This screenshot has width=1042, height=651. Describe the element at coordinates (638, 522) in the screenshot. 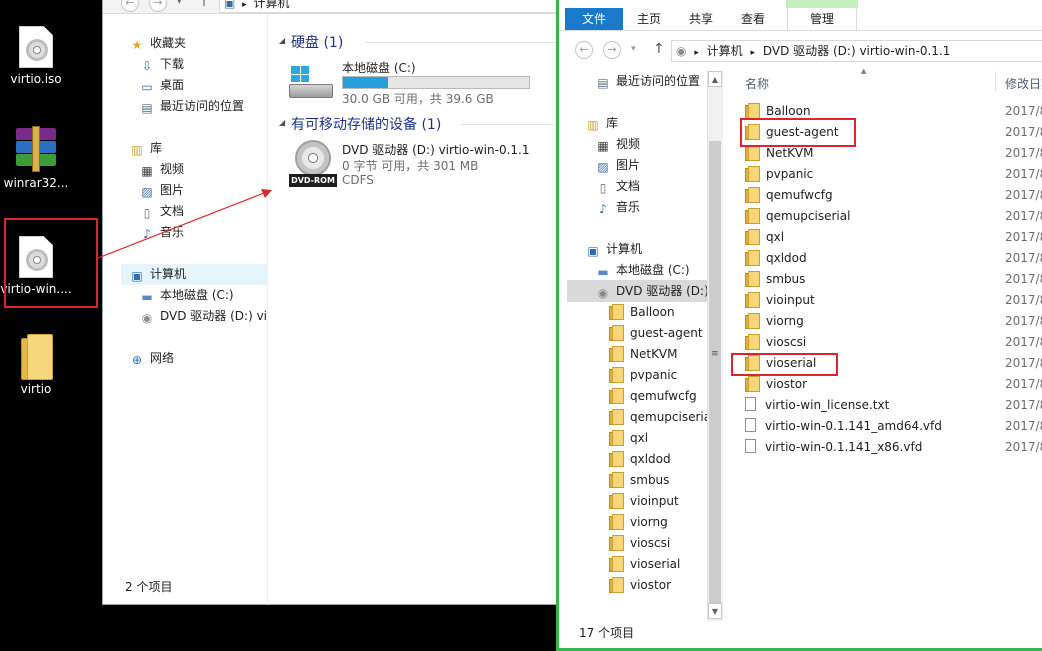

I see `nav-folder-viorng: viorng` at that location.